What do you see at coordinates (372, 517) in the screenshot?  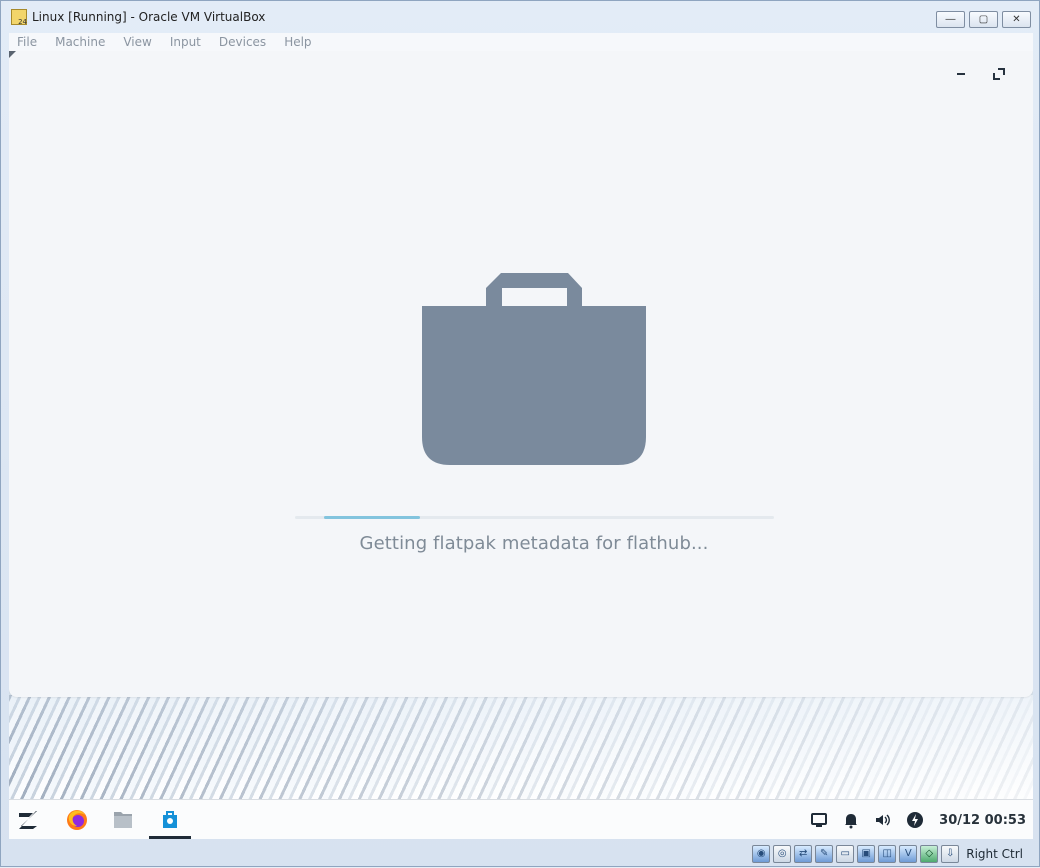 I see `loading-progress-fill` at bounding box center [372, 517].